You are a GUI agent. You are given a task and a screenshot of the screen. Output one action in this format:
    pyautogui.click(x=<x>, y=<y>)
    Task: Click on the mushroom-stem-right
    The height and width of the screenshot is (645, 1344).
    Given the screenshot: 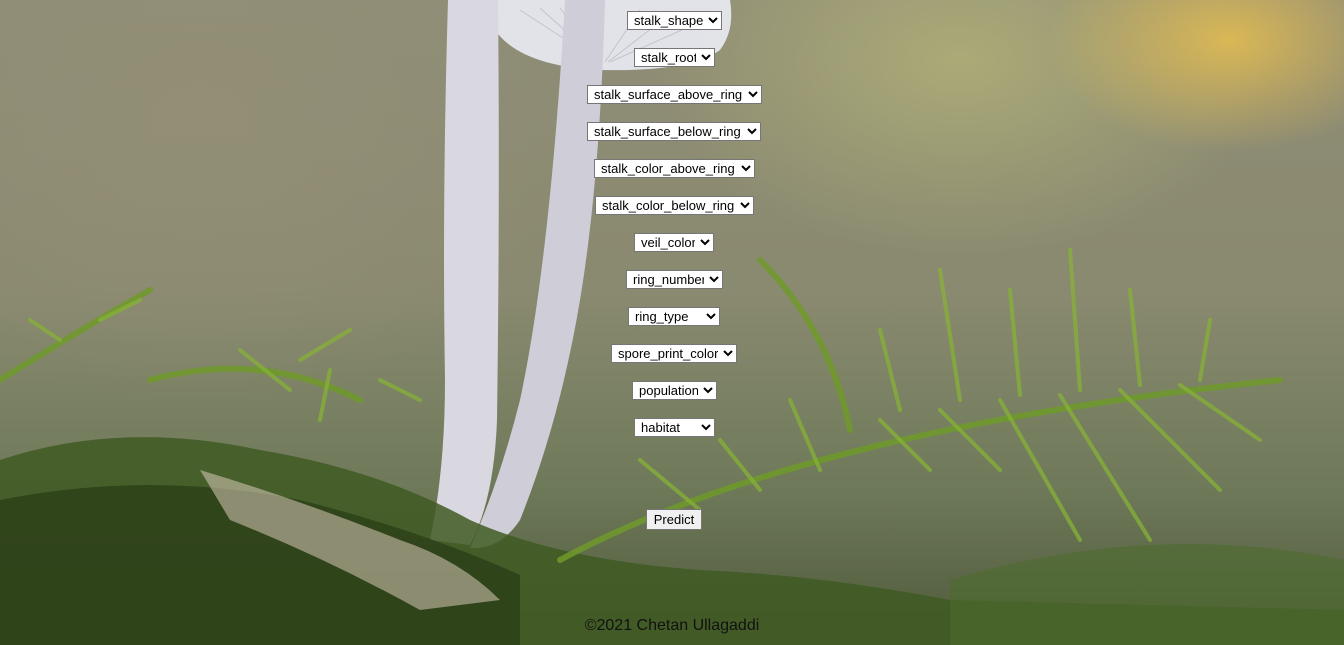 What is the action you would take?
    pyautogui.click(x=537, y=274)
    